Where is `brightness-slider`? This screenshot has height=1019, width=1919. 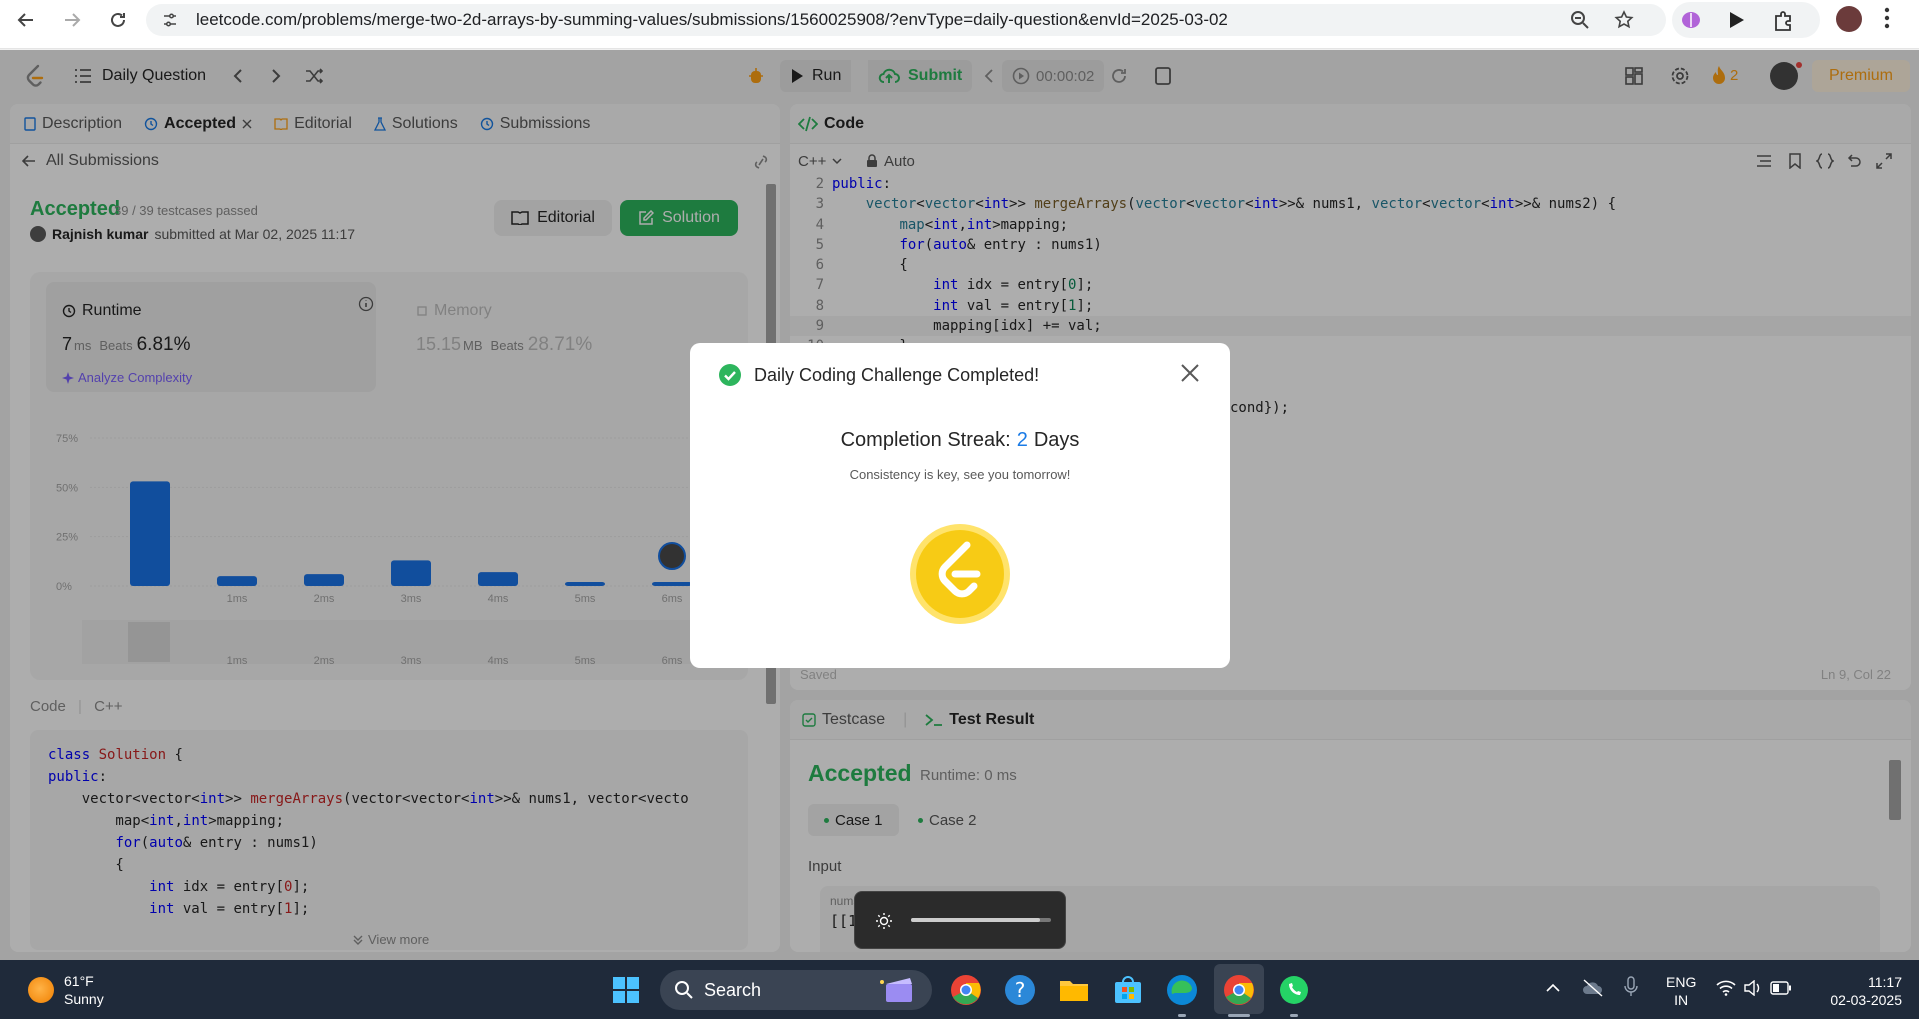
brightness-slider is located at coordinates (981, 920).